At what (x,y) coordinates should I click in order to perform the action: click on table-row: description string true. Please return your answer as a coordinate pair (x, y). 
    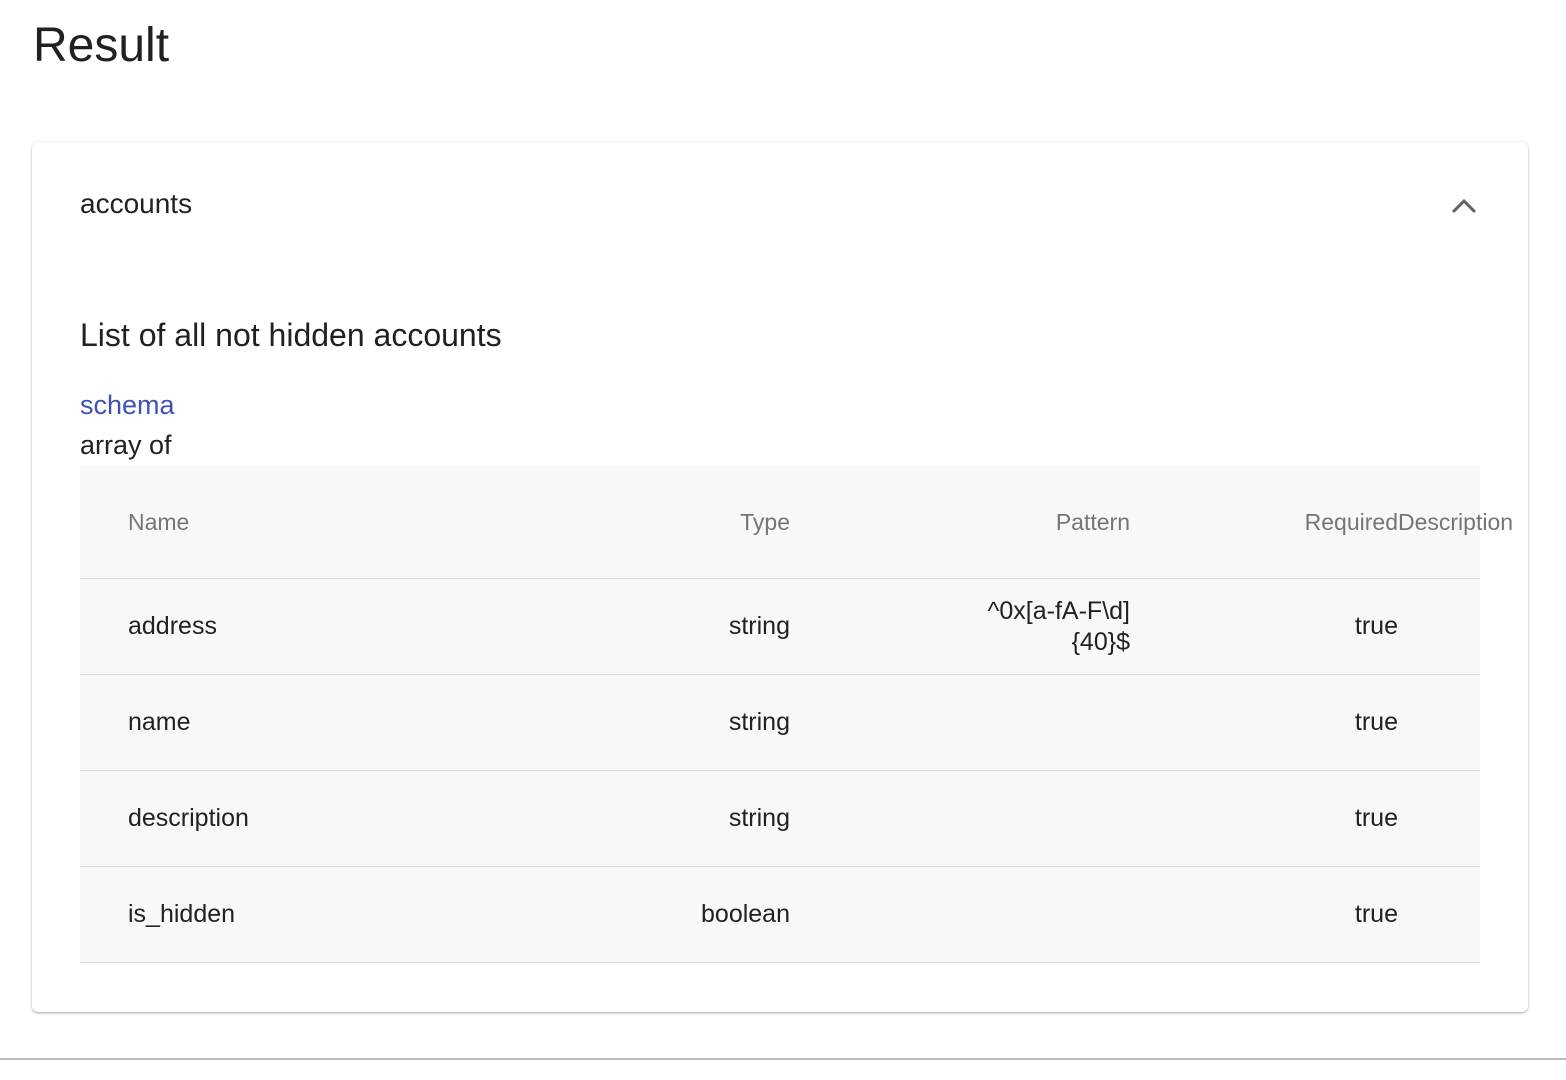
    Looking at the image, I should click on (780, 818).